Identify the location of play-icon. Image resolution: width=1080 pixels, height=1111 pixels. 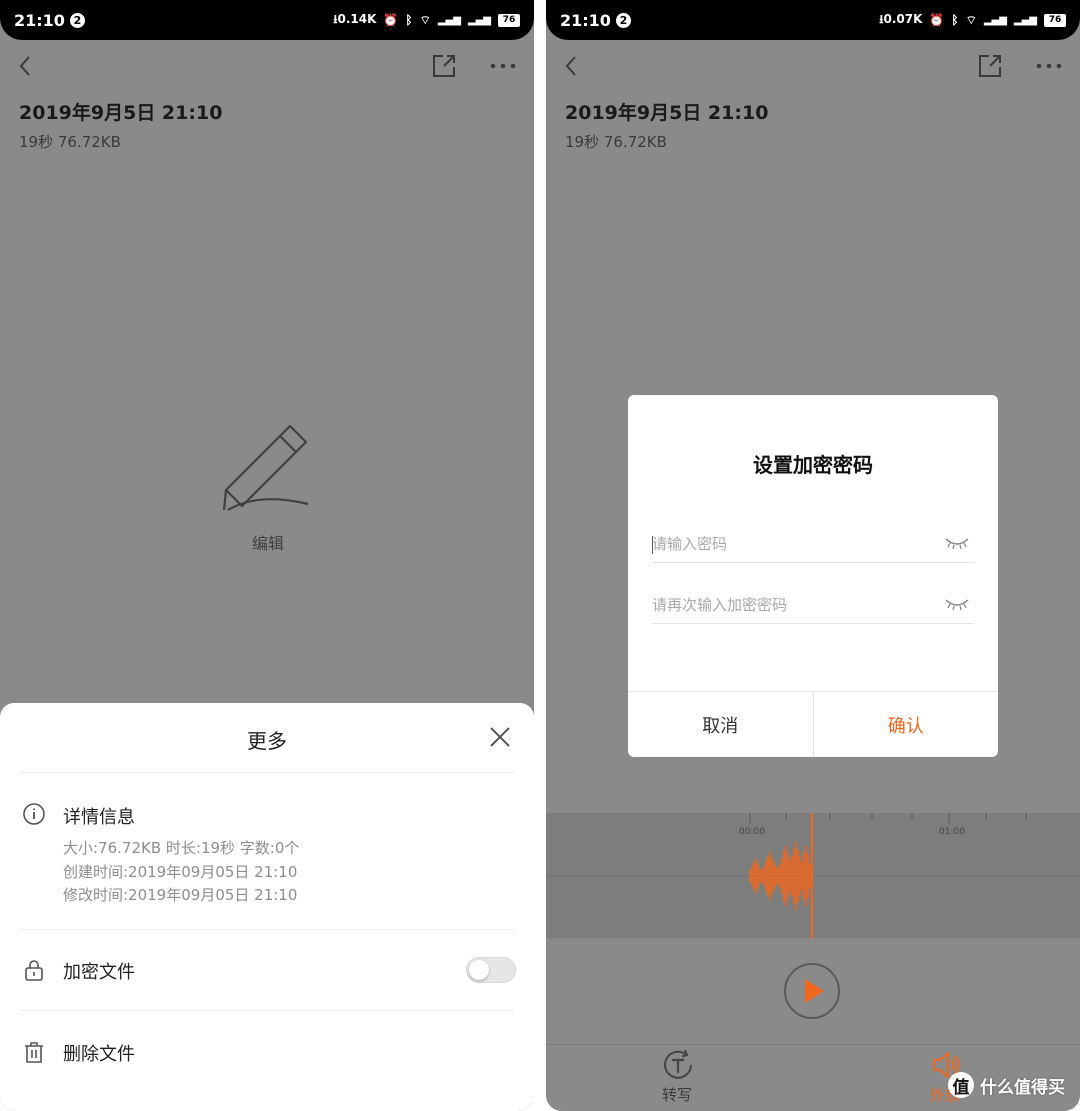
(812, 991).